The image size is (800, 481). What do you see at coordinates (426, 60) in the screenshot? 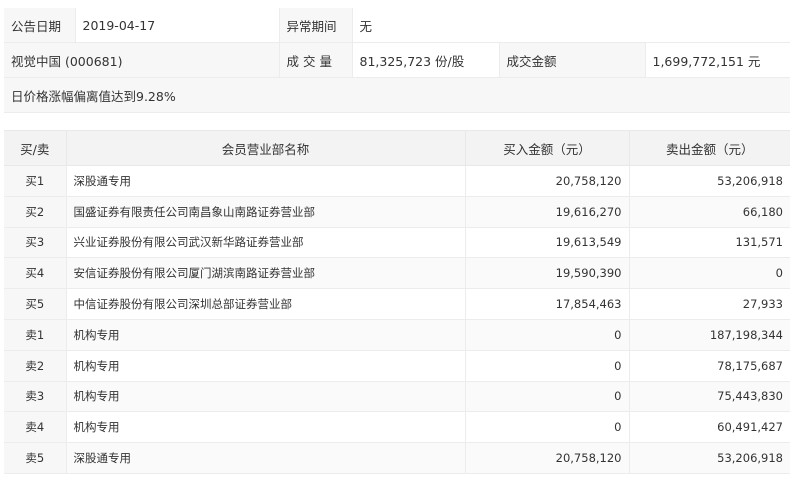
I see `volume-value: 81,325,723 份/股` at bounding box center [426, 60].